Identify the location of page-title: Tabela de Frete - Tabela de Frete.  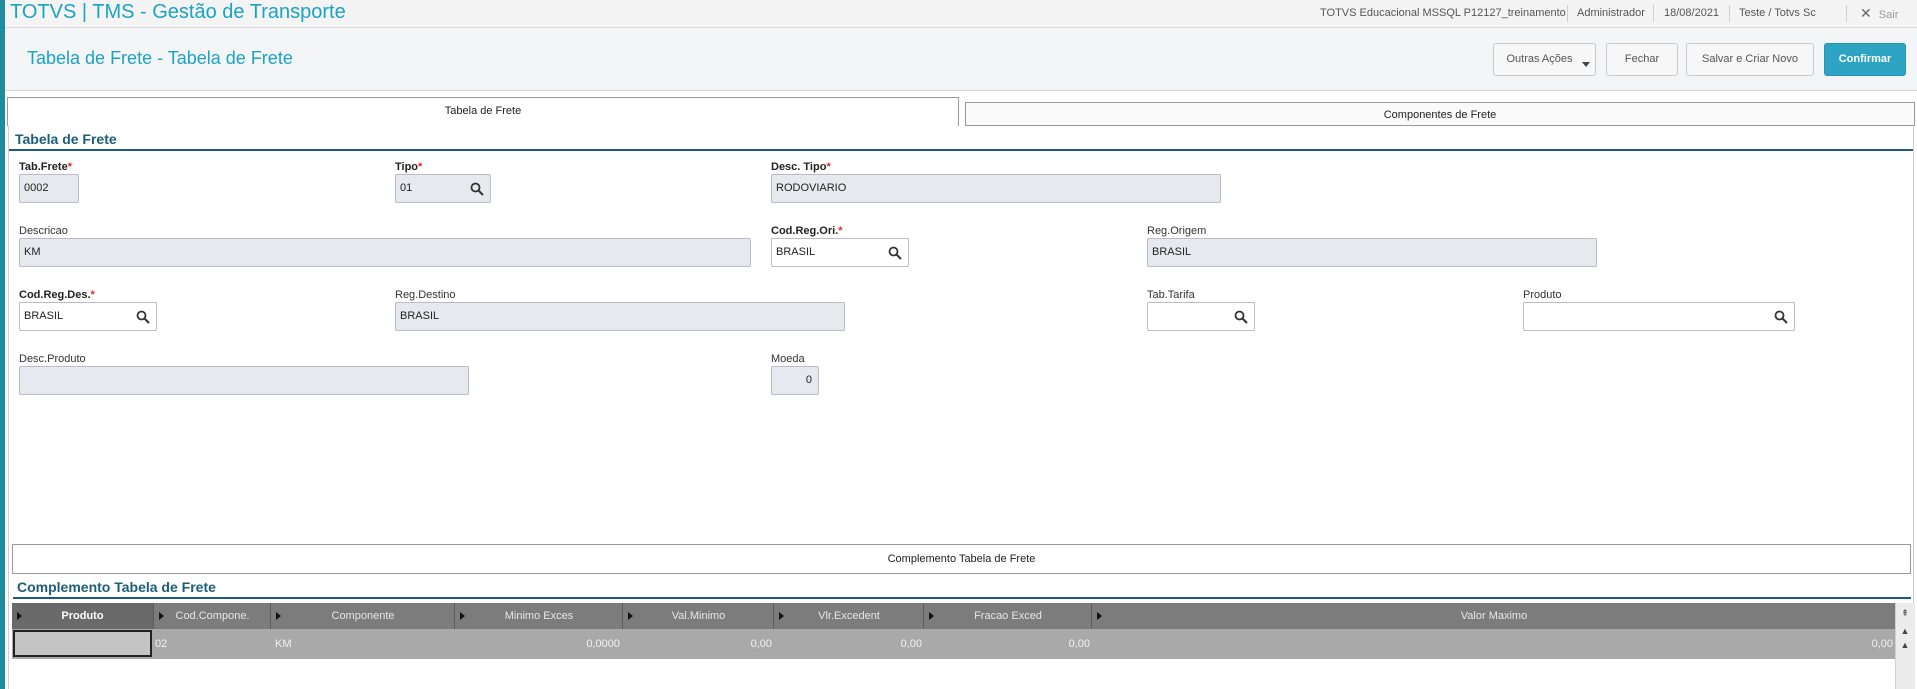
(160, 58).